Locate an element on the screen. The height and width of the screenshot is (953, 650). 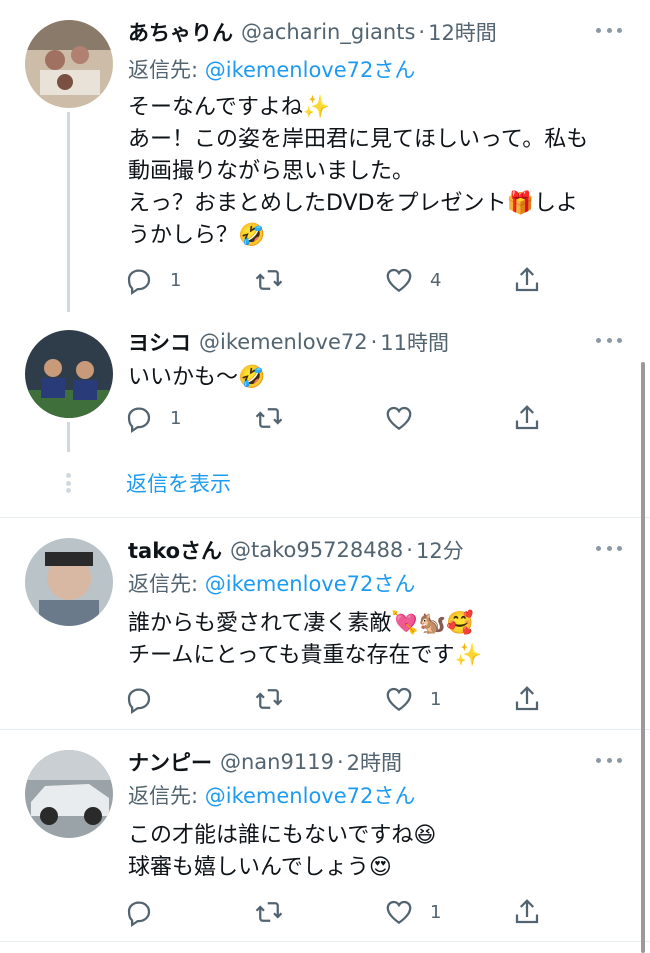
like-button is located at coordinates (407, 418).